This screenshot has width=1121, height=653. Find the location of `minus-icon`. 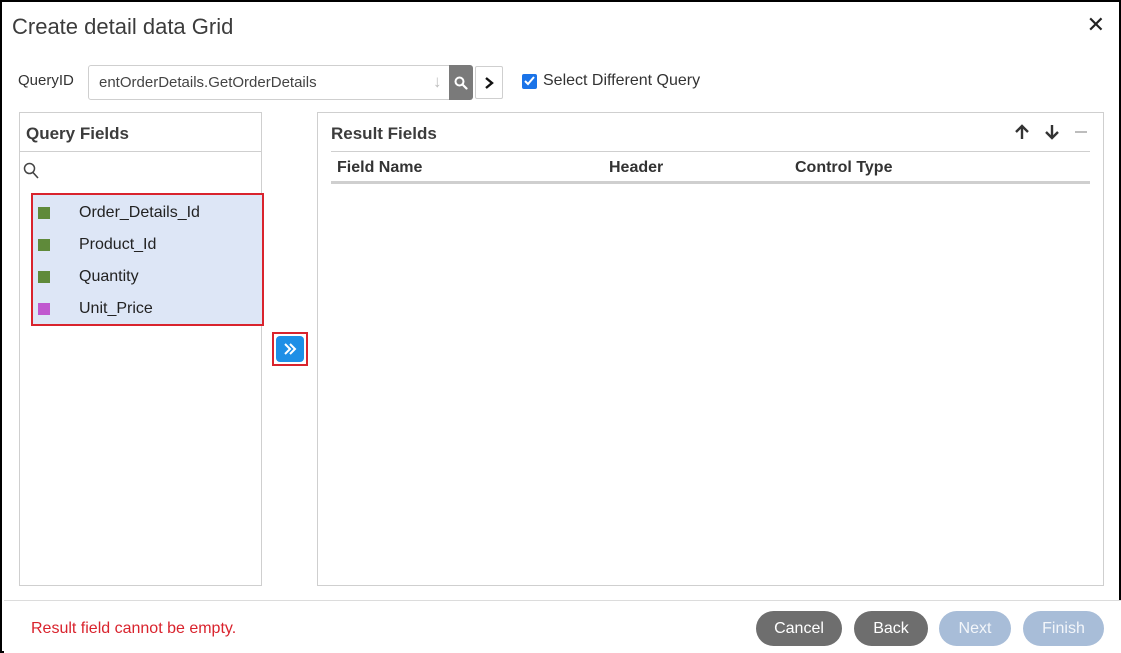

minus-icon is located at coordinates (1081, 132).